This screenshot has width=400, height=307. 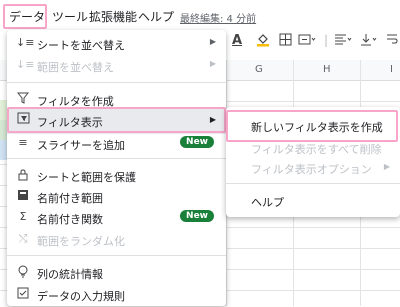 I want to click on menu-item-label: シートを並べ替え, so click(x=81, y=45).